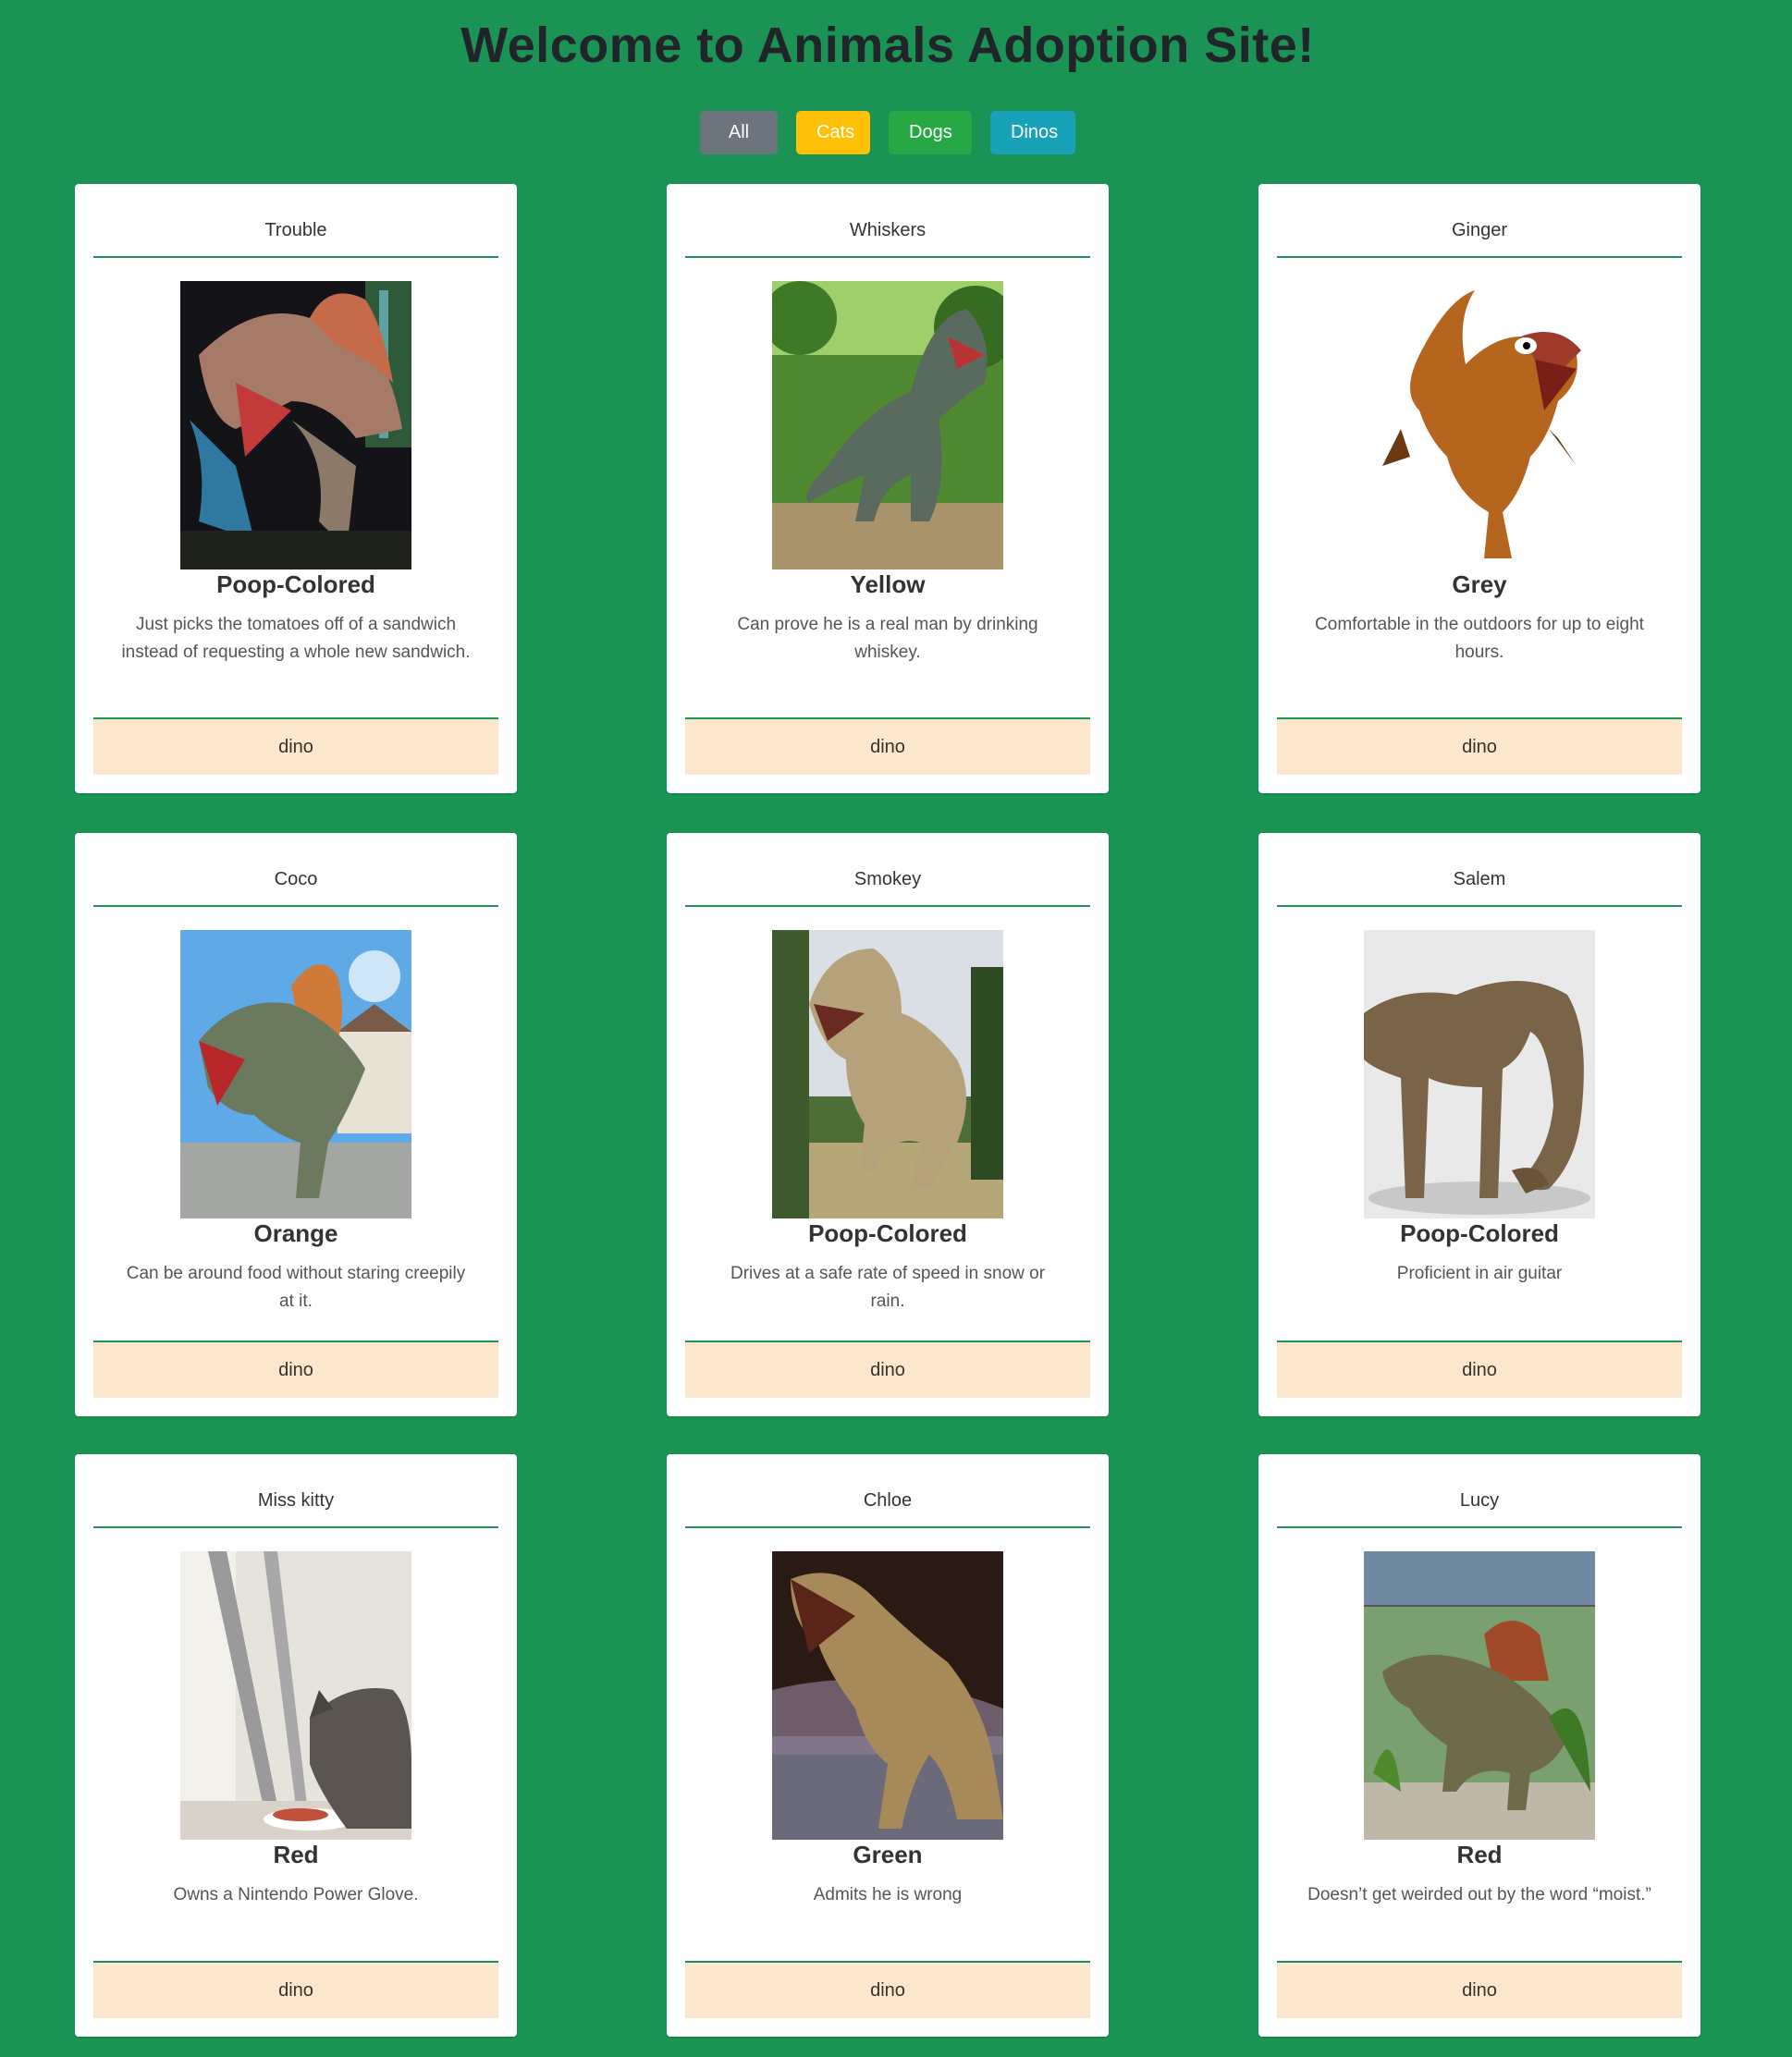 The image size is (1792, 2057). Describe the element at coordinates (295, 1491) in the screenshot. I see `card-name: Miss kitty` at that location.